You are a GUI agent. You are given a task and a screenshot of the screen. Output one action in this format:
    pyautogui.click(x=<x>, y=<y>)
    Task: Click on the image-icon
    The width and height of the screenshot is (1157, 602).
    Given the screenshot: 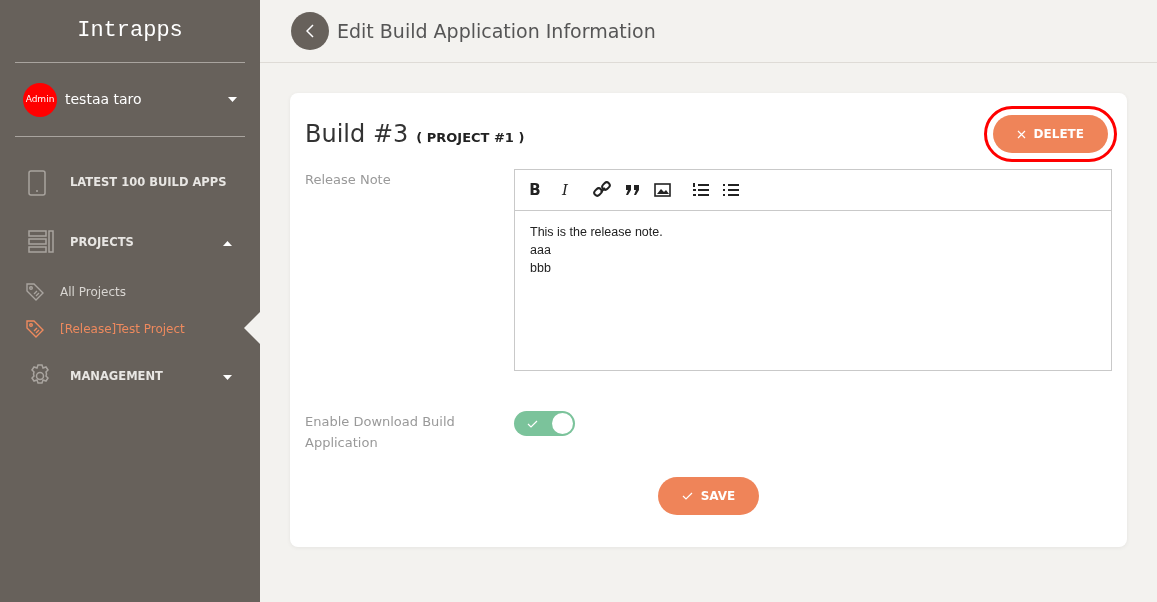 What is the action you would take?
    pyautogui.click(x=663, y=190)
    